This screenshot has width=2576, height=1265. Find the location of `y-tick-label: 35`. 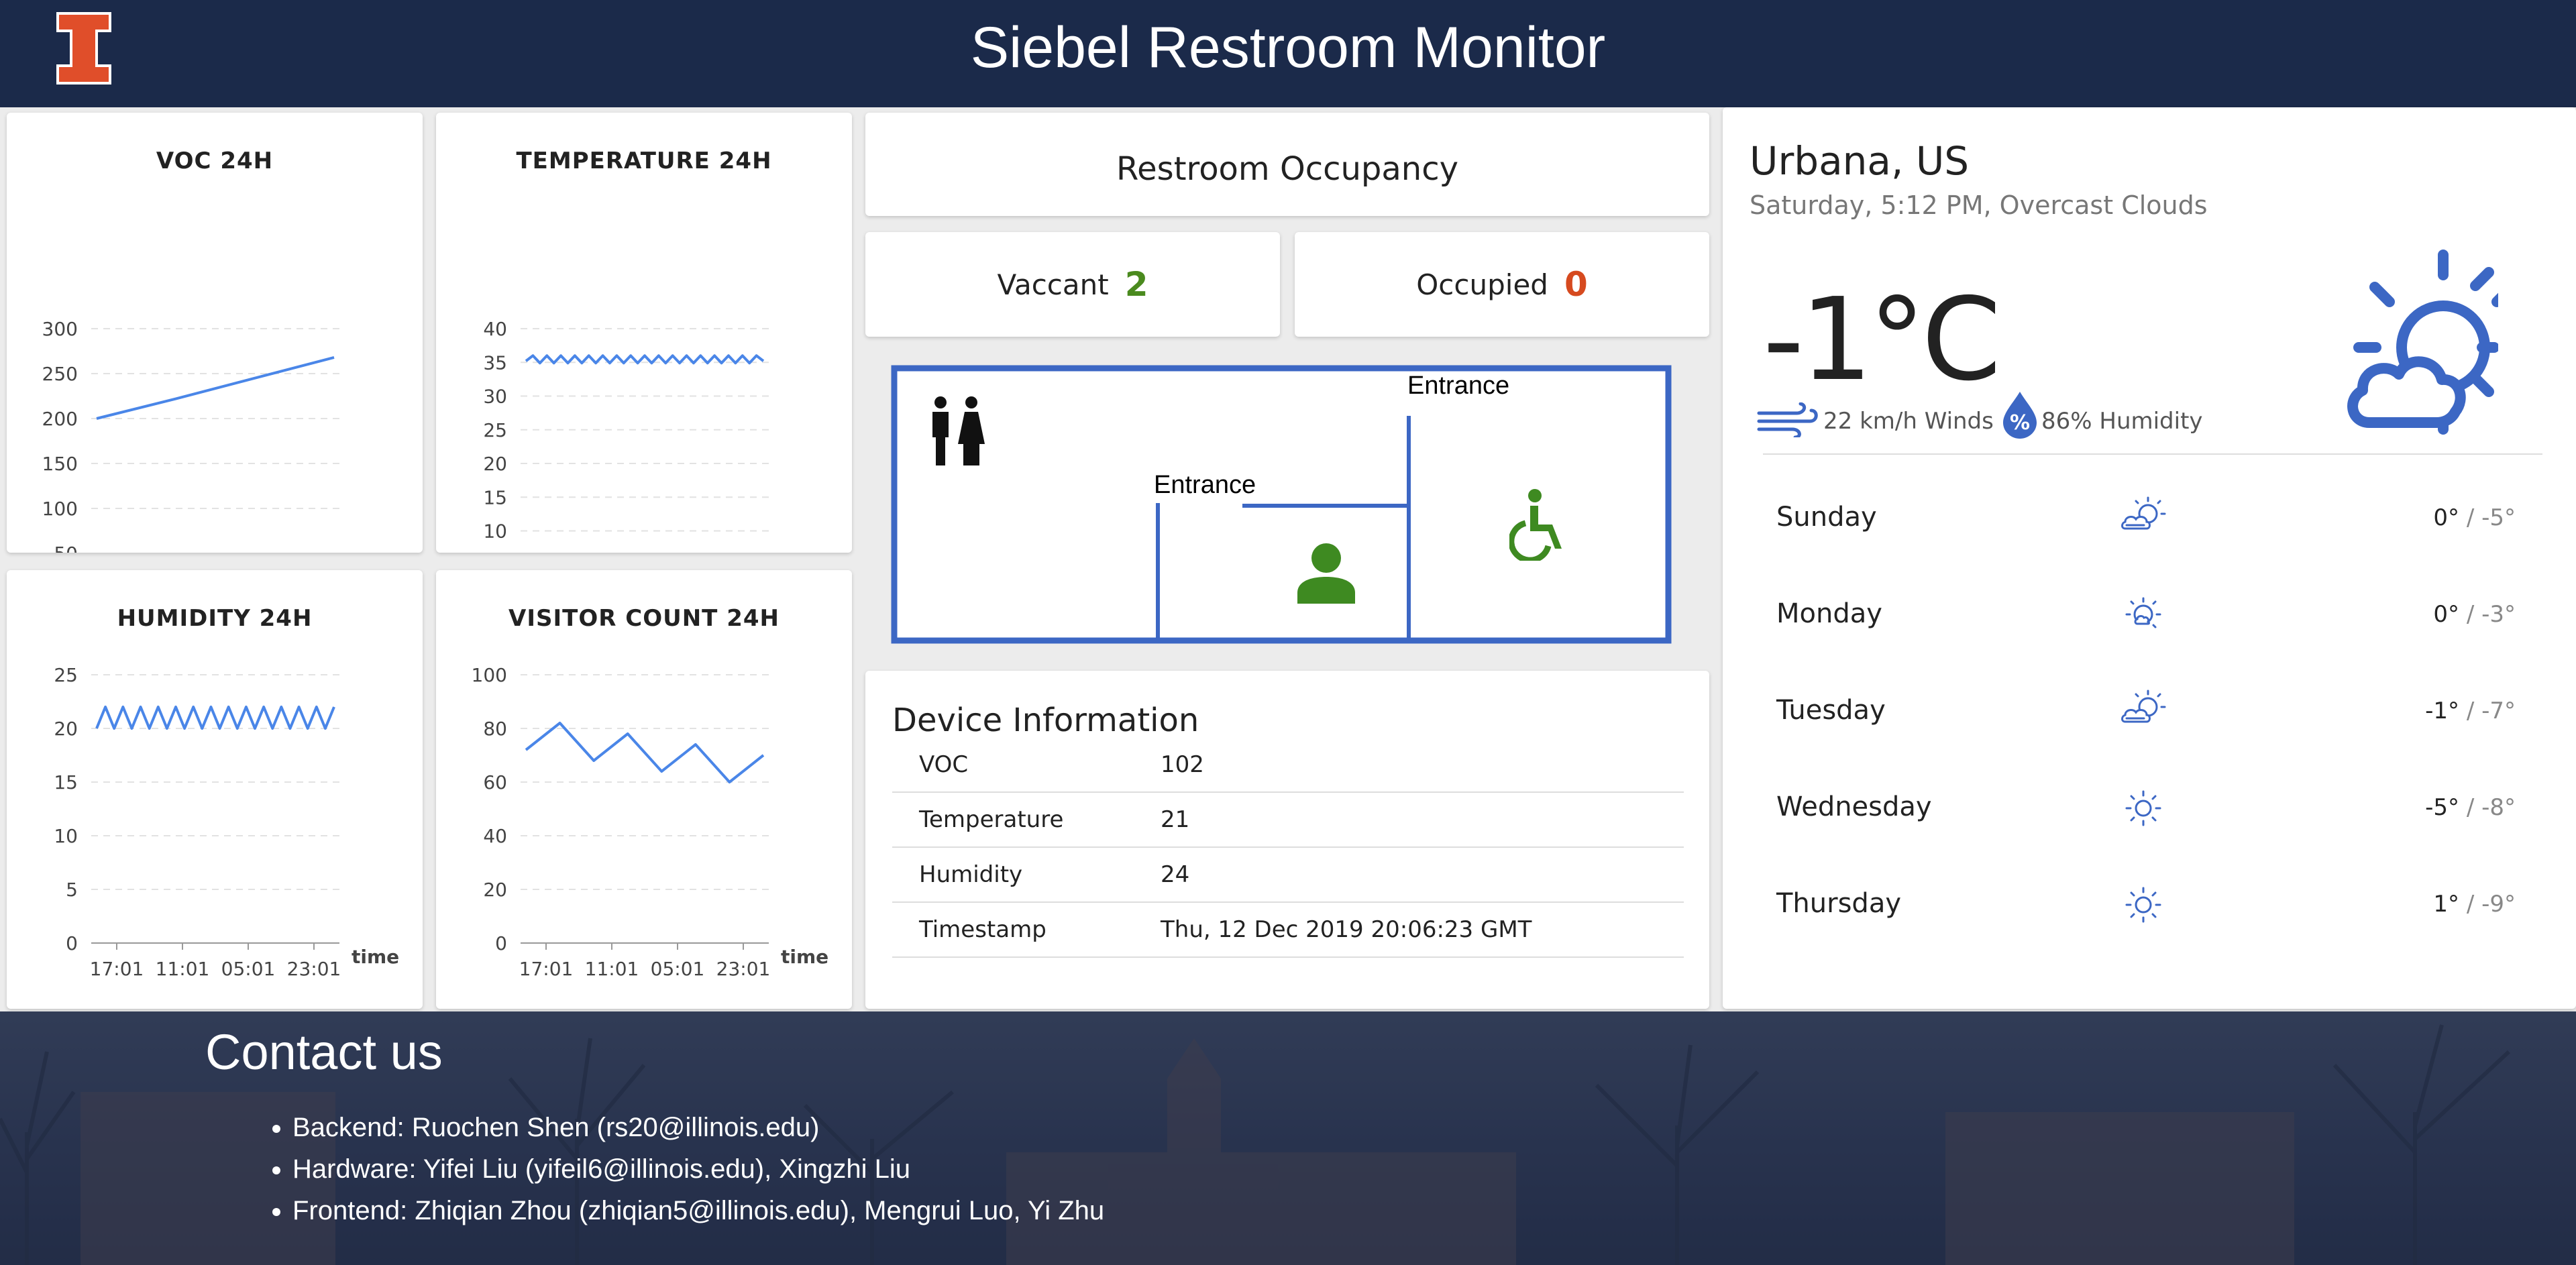

y-tick-label: 35 is located at coordinates (495, 363).